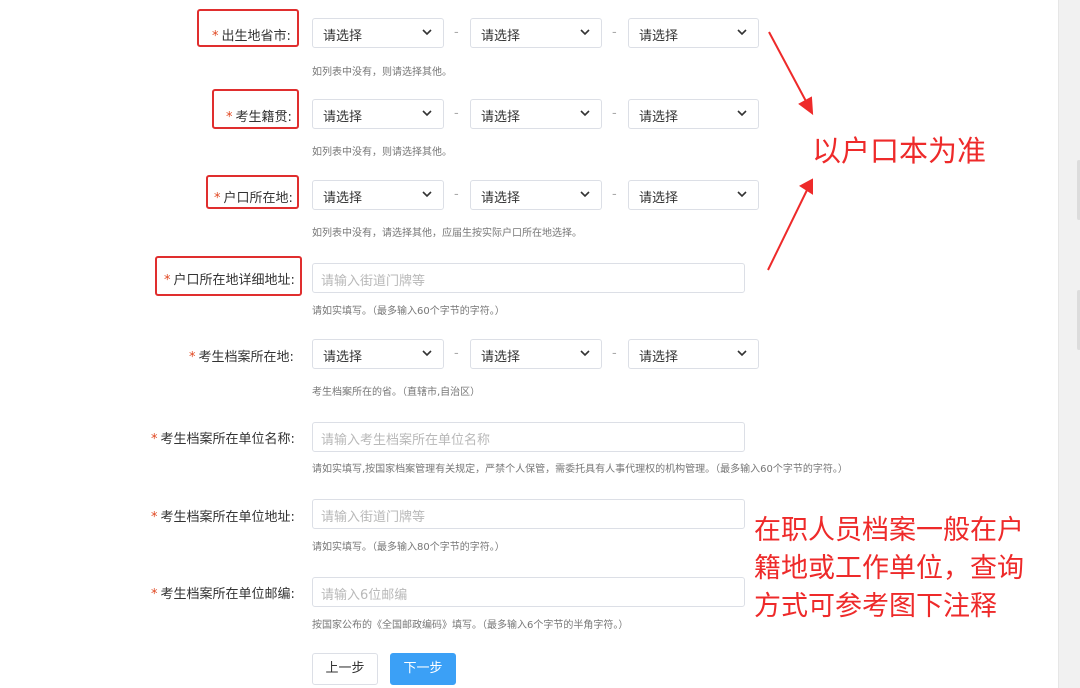 The width and height of the screenshot is (1080, 688). Describe the element at coordinates (899, 151) in the screenshot. I see `hukou-annotation: 以户口本为准` at that location.